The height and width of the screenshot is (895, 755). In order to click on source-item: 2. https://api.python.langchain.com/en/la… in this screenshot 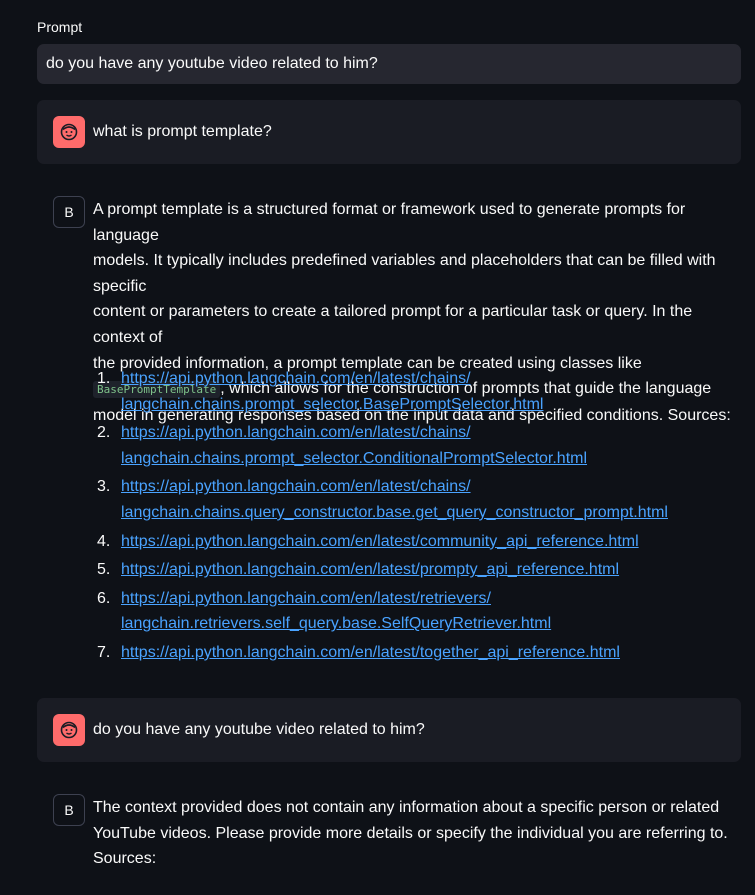, I will do `click(417, 445)`.